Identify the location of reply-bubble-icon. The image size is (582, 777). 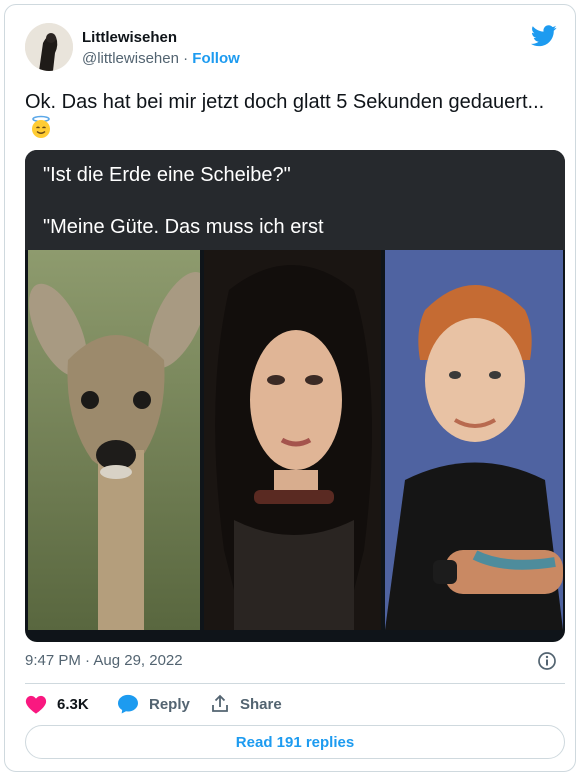
(128, 704).